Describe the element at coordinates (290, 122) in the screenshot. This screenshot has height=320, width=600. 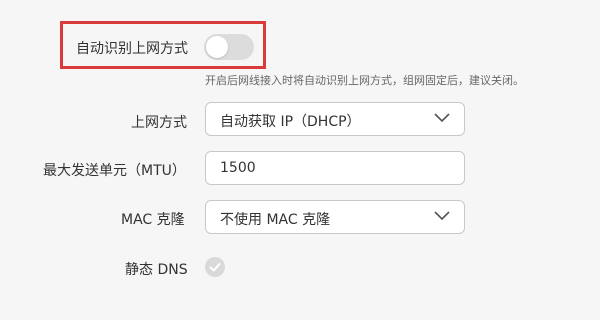
I see `connection-type-value: 自动获取 IP（DHCP）` at that location.